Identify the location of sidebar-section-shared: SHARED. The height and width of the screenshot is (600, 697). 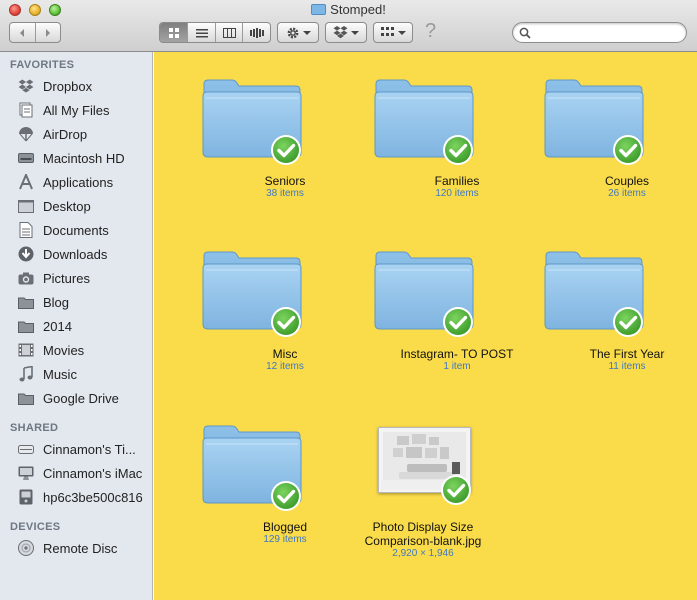
(34, 428).